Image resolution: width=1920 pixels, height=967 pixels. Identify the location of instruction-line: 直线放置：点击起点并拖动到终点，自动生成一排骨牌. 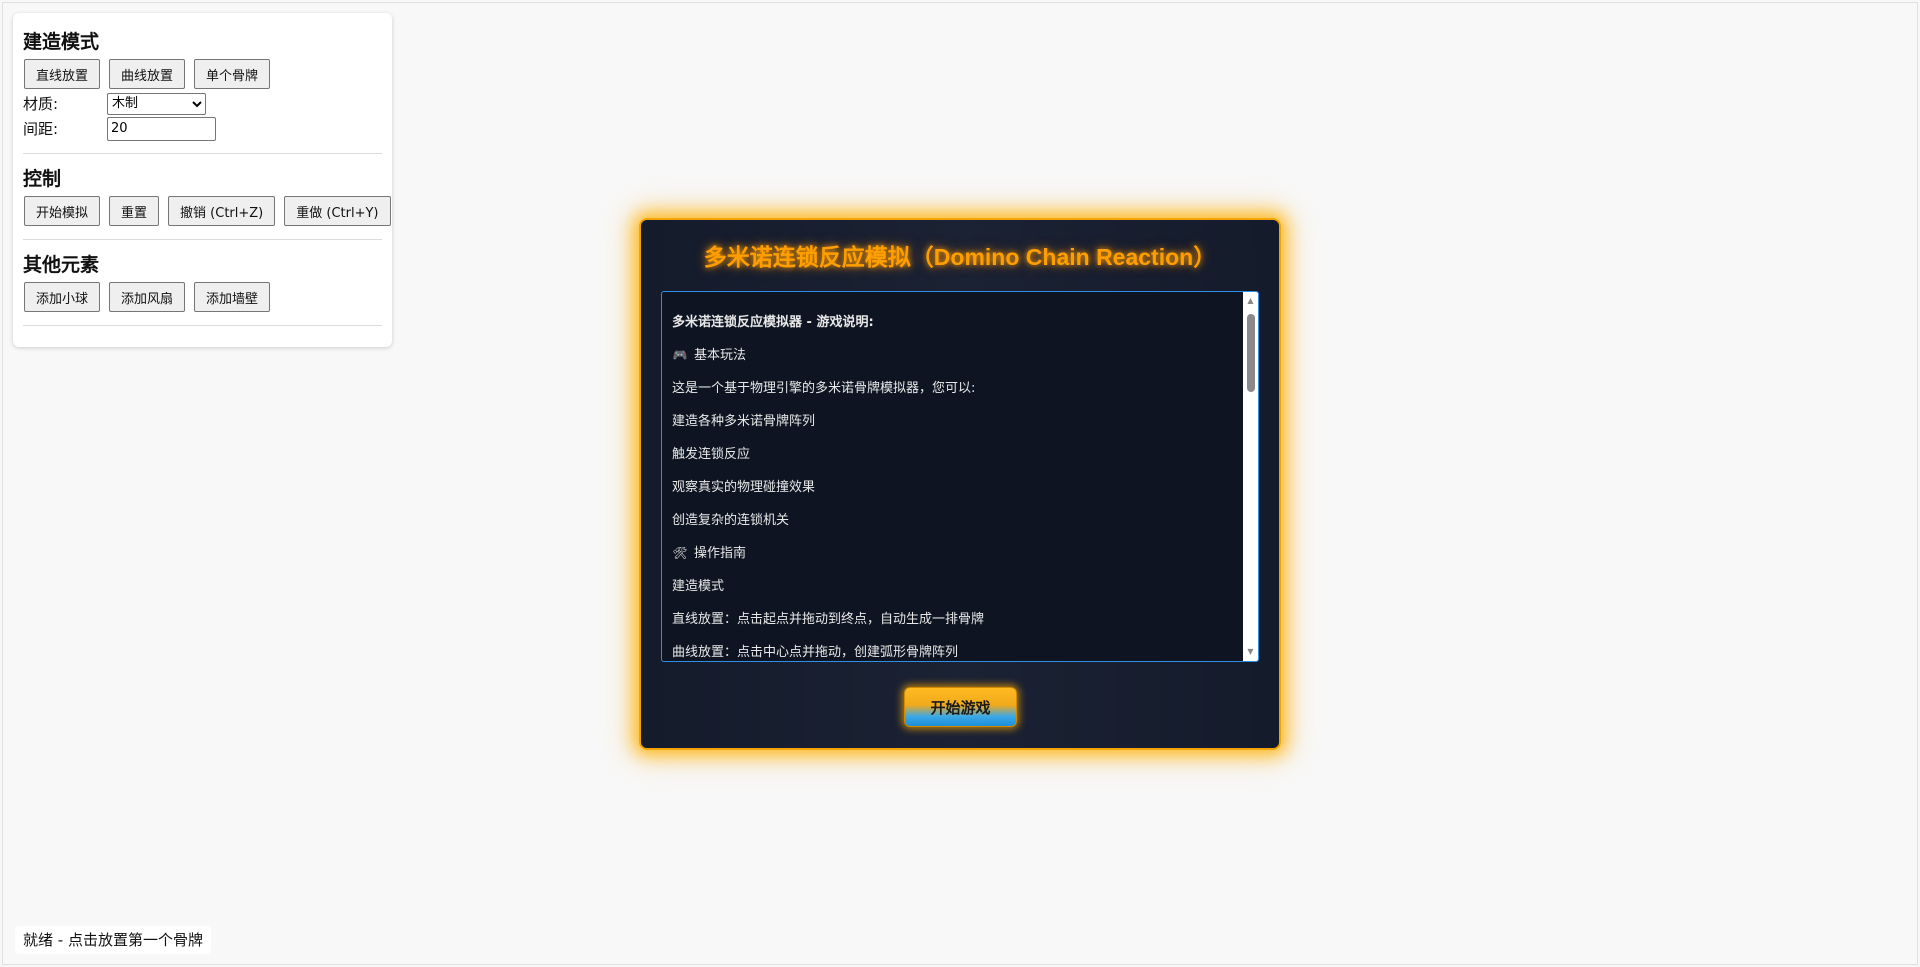
(954, 619).